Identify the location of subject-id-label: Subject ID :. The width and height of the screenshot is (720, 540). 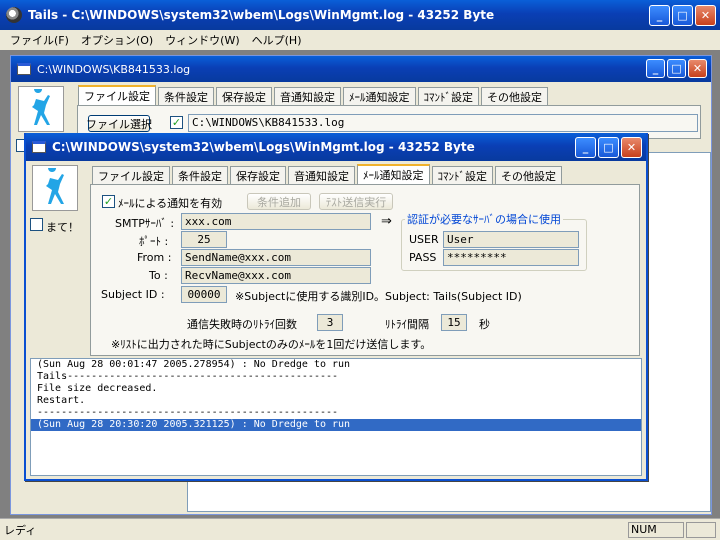
(133, 294).